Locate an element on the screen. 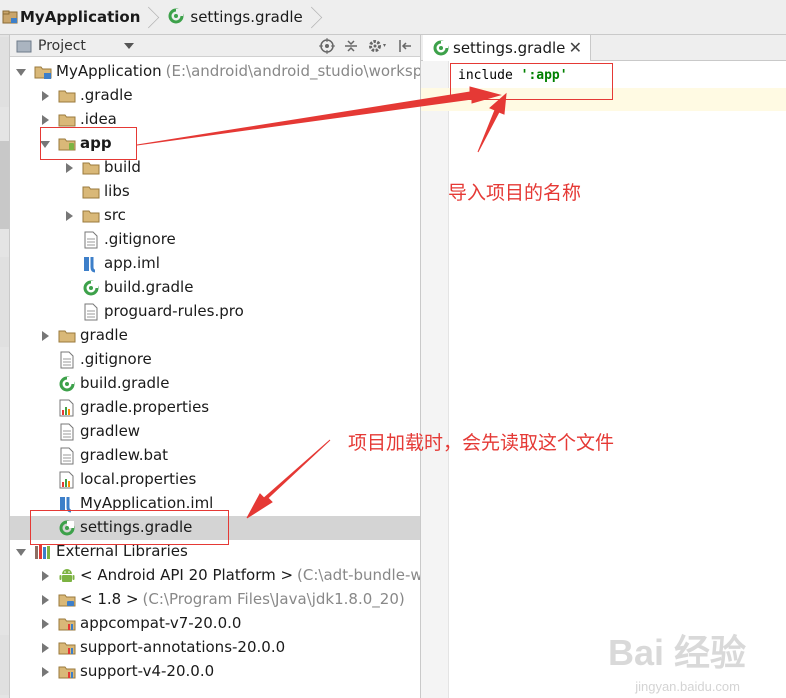 Image resolution: width=786 pixels, height=698 pixels. tree-item-label: support-annotations-20.0.0 is located at coordinates (183, 647).